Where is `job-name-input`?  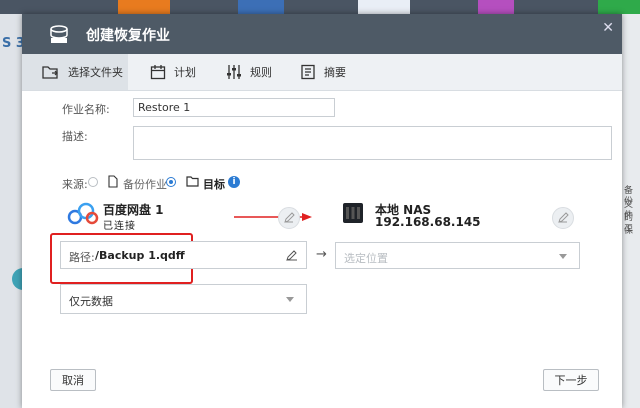
job-name-input is located at coordinates (234, 107).